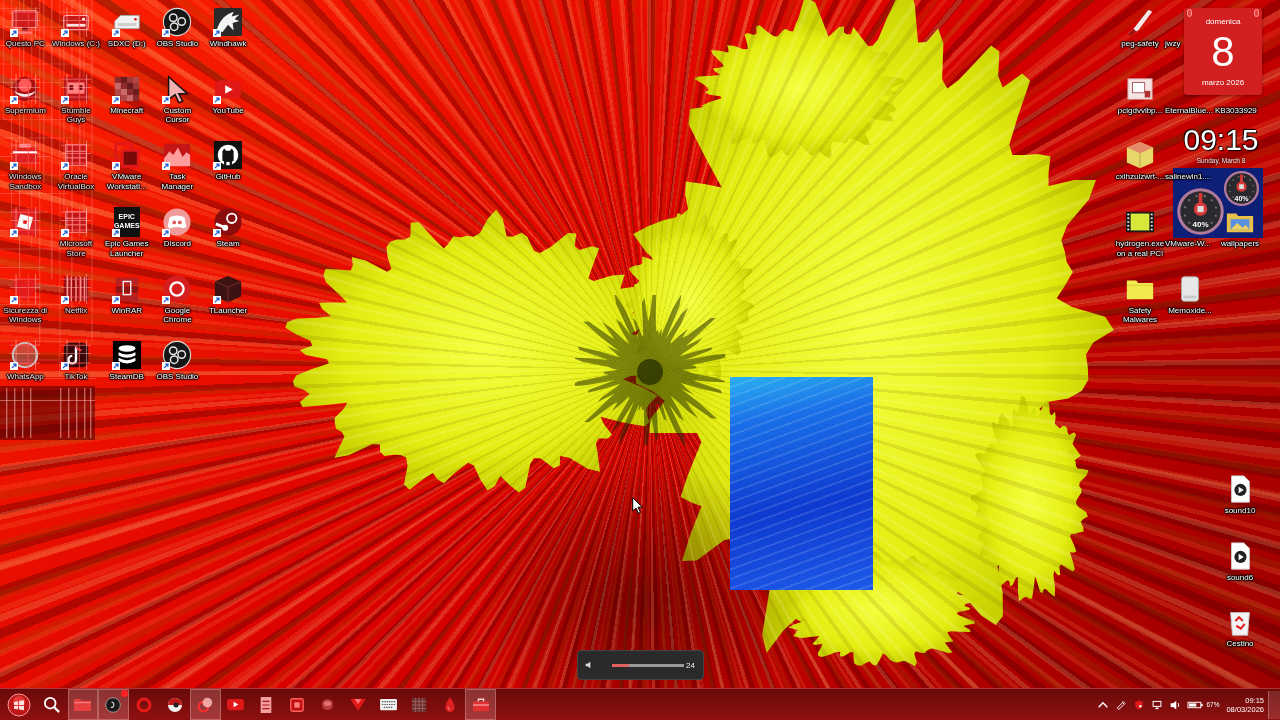  I want to click on volume-slider, so click(648, 665).